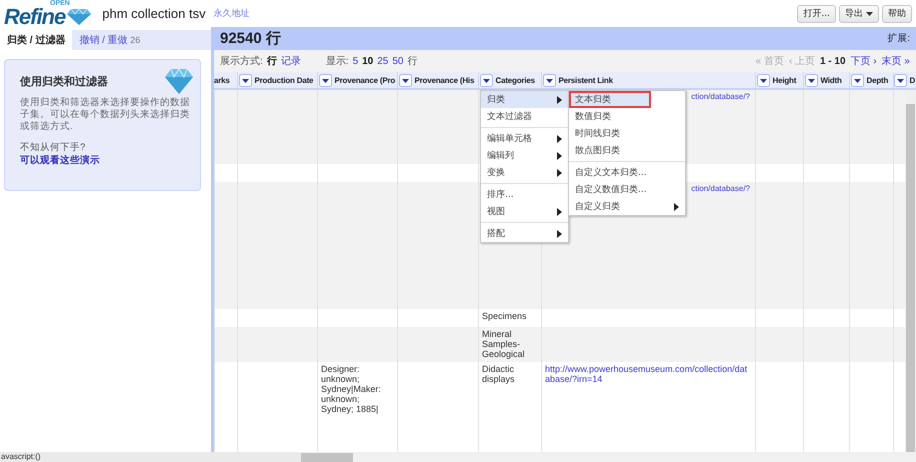  I want to click on menu-item: 编辑列, so click(524, 155).